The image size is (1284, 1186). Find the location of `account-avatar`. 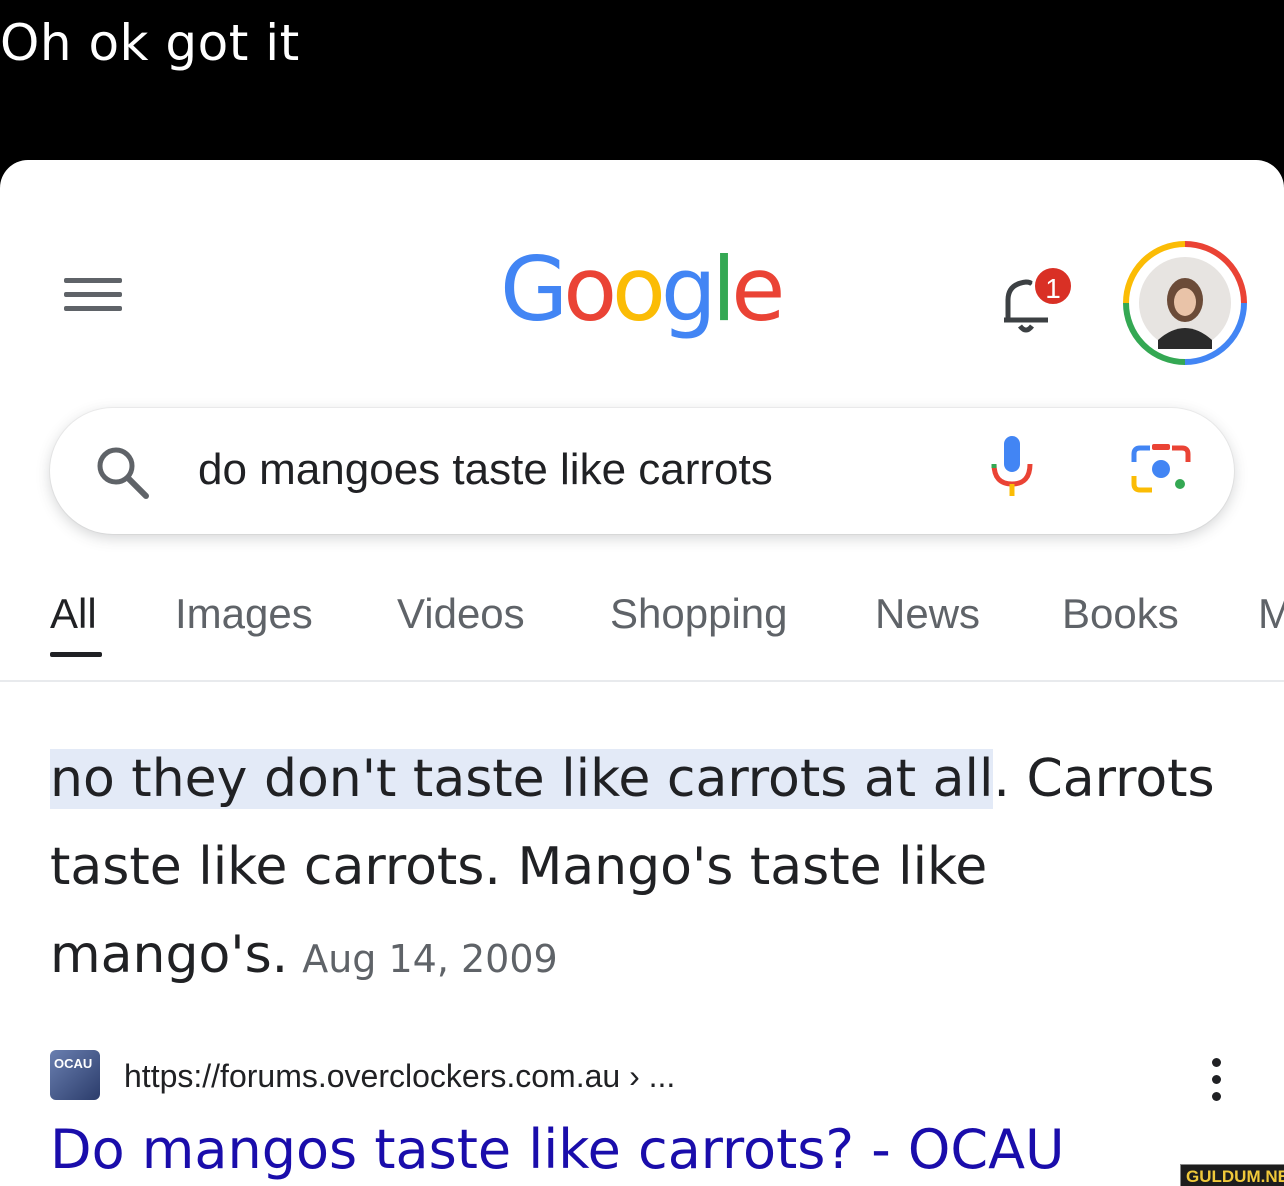

account-avatar is located at coordinates (1185, 303).